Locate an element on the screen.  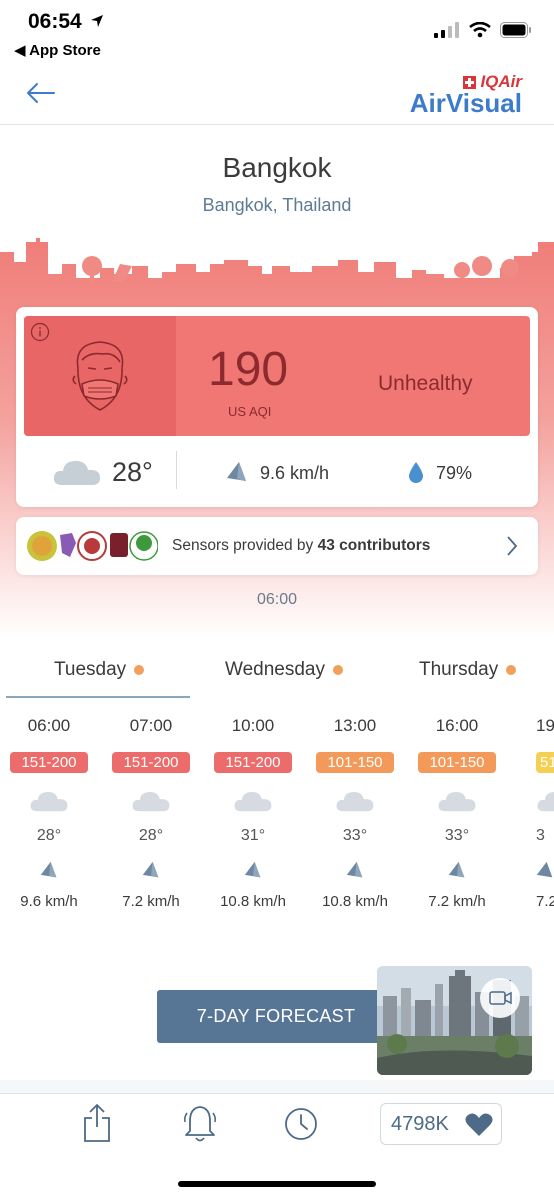
tab-wednesday: Wednesday is located at coordinates (284, 670).